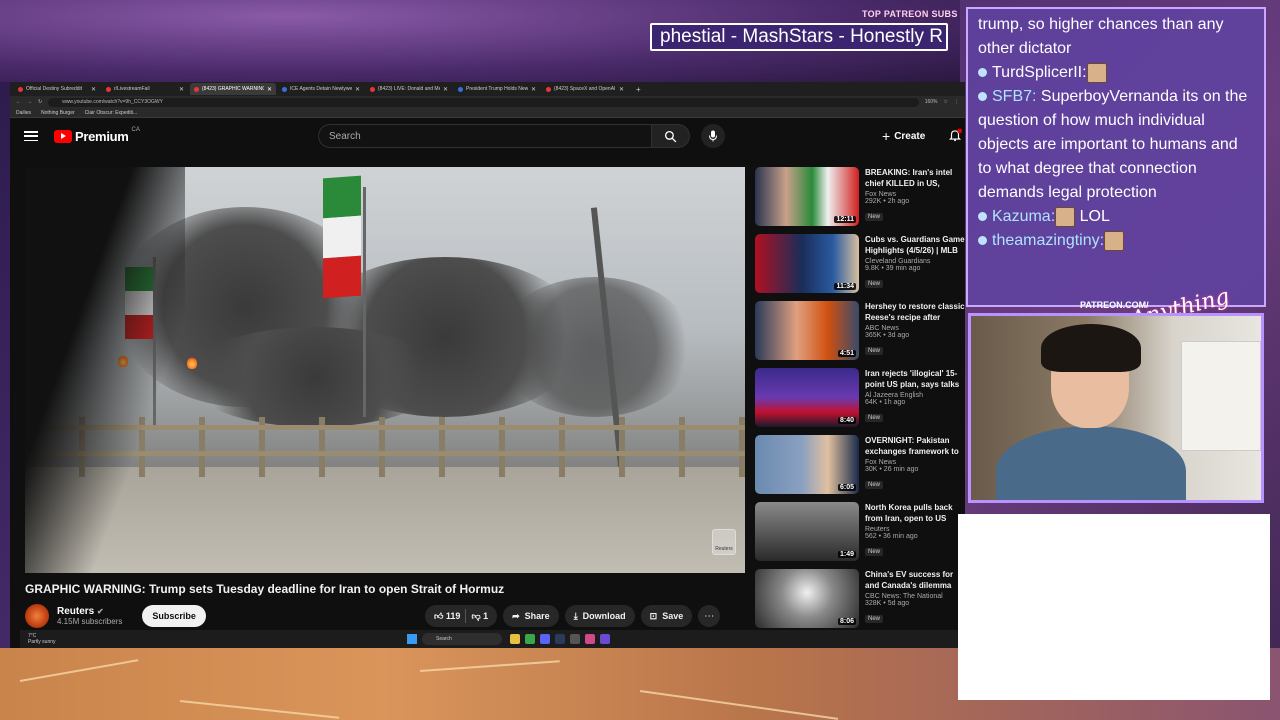 The height and width of the screenshot is (720, 1280). I want to click on bookmark-item: Nothing Burger, so click(58, 113).